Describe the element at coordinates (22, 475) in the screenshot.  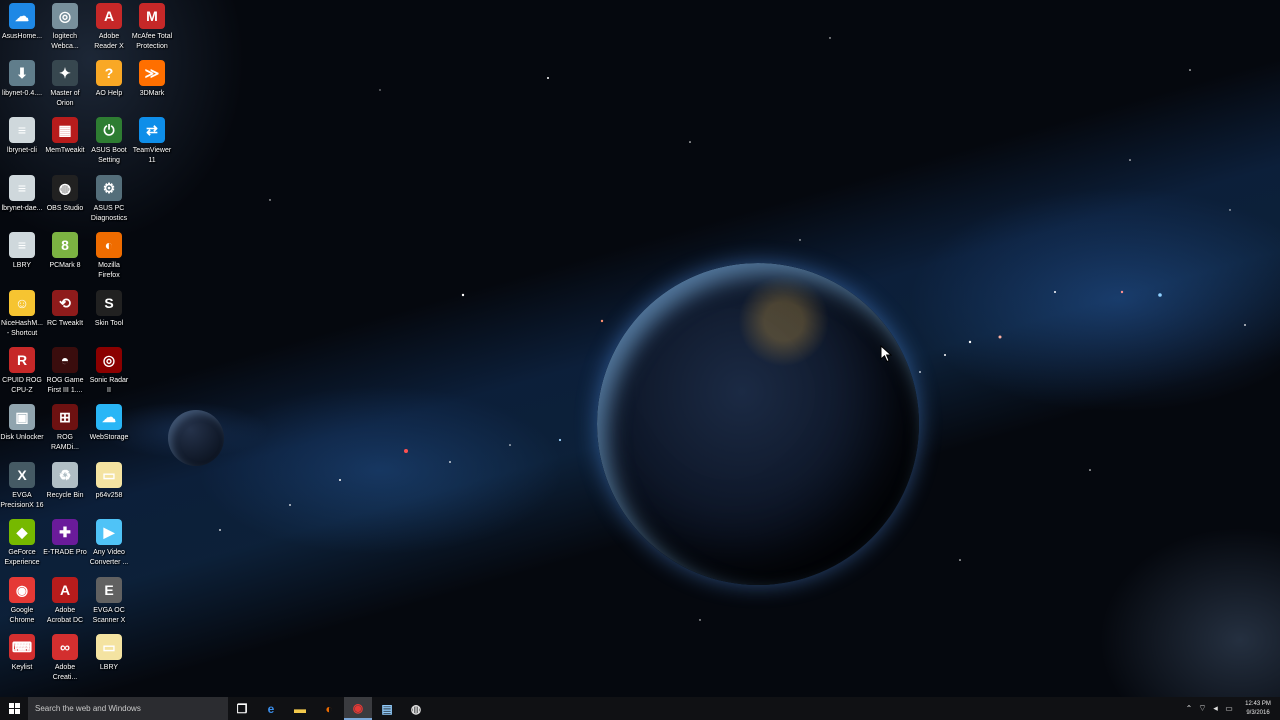
I see `evga-icon: X` at that location.